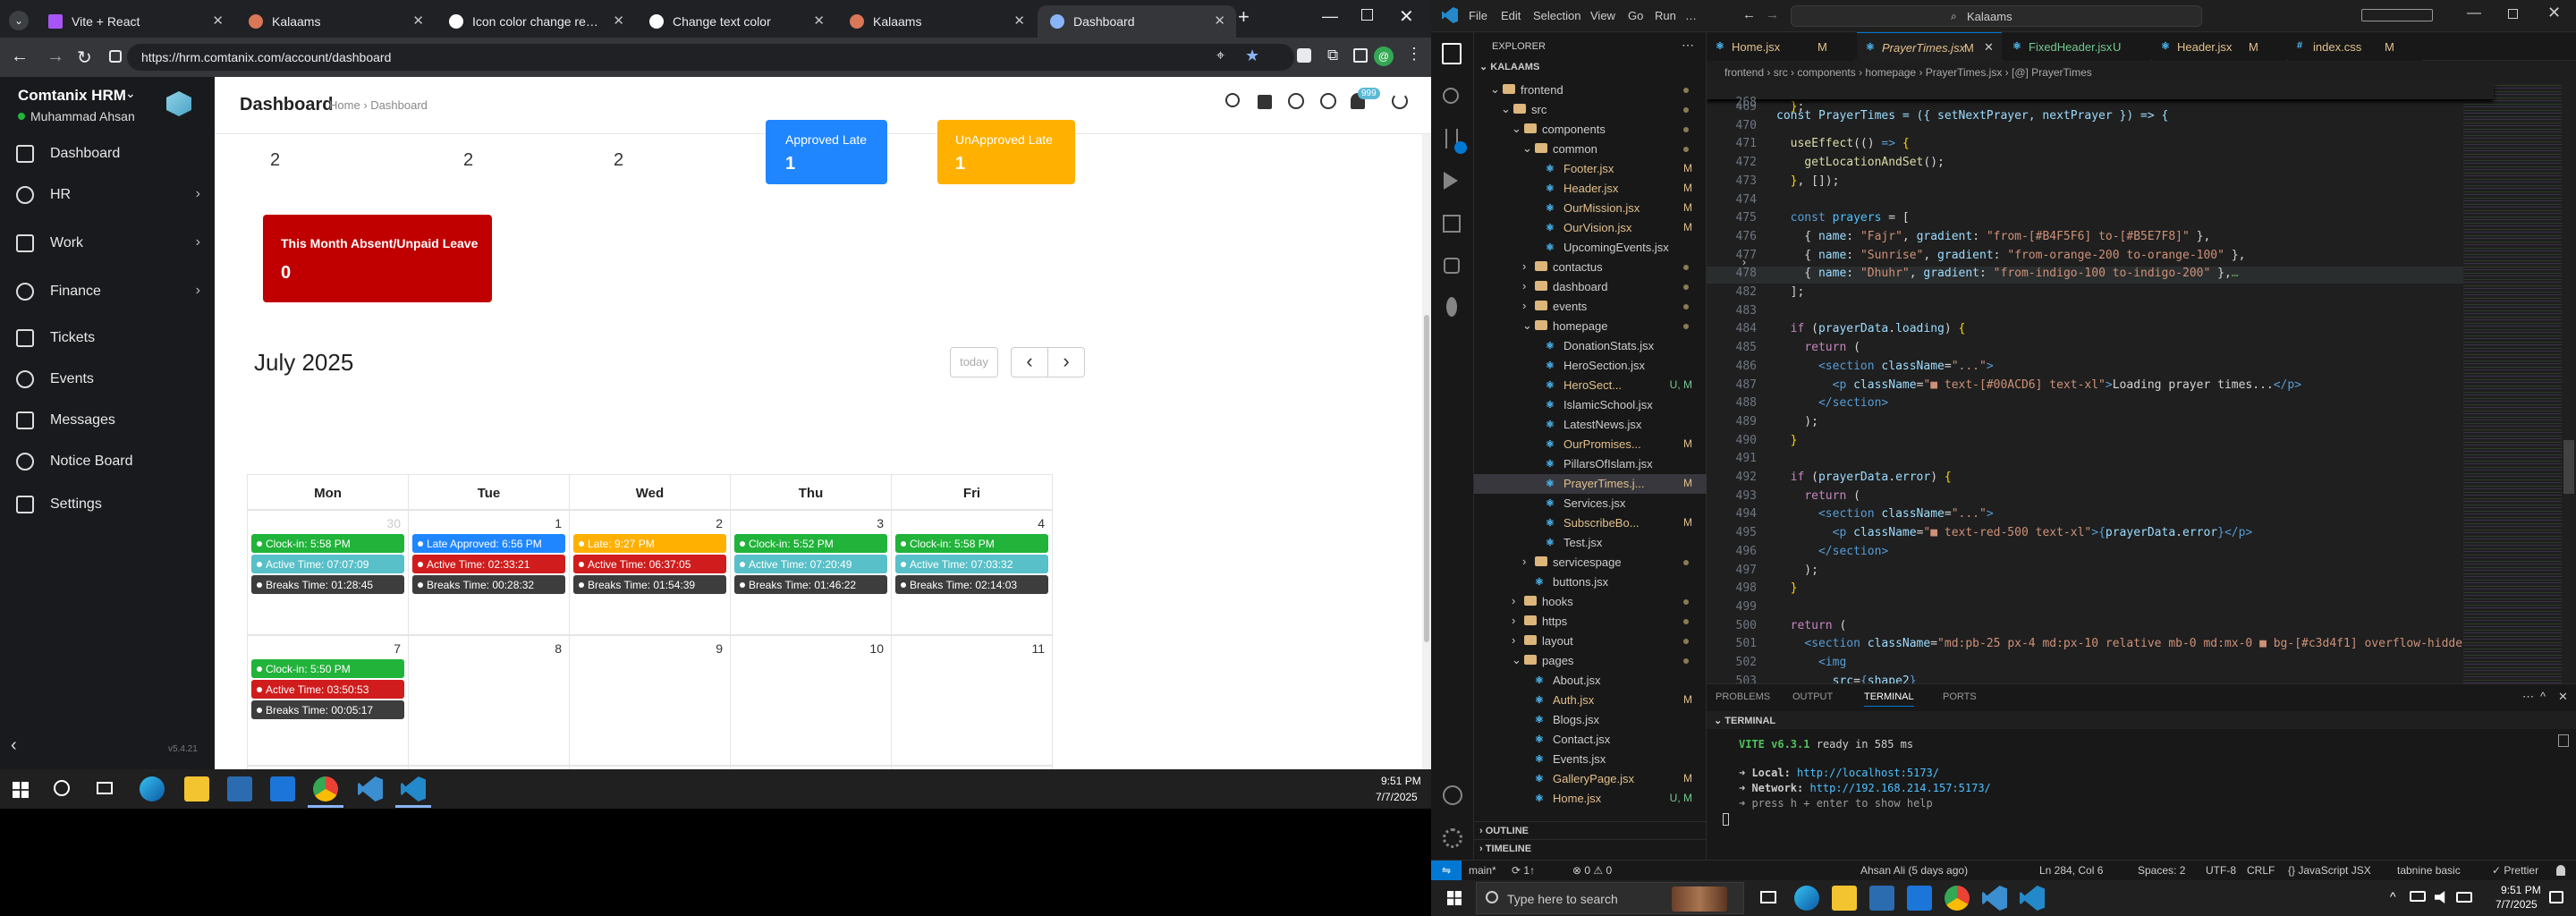 This screenshot has height=916, width=2576. Describe the element at coordinates (1590, 562) in the screenshot. I see `tree-folder: › servicespage` at that location.